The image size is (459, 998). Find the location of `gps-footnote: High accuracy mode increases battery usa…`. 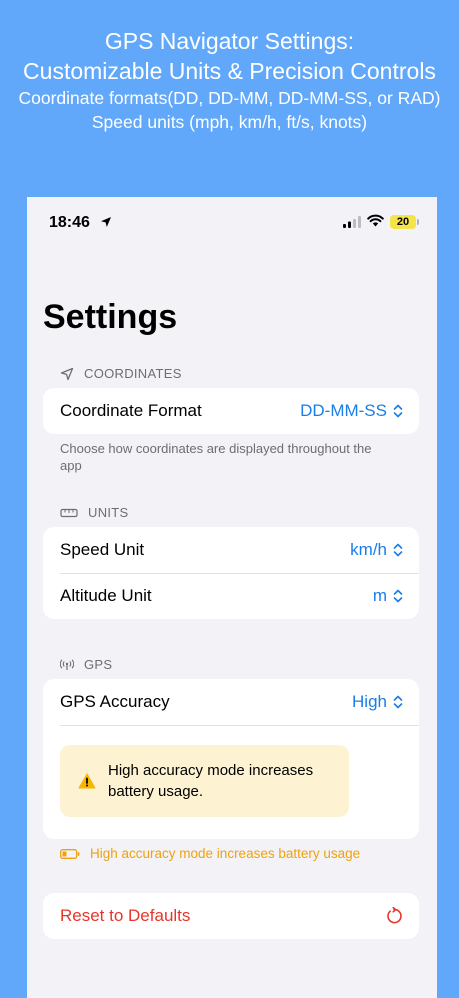

gps-footnote: High accuracy mode increases battery usa… is located at coordinates (210, 853).